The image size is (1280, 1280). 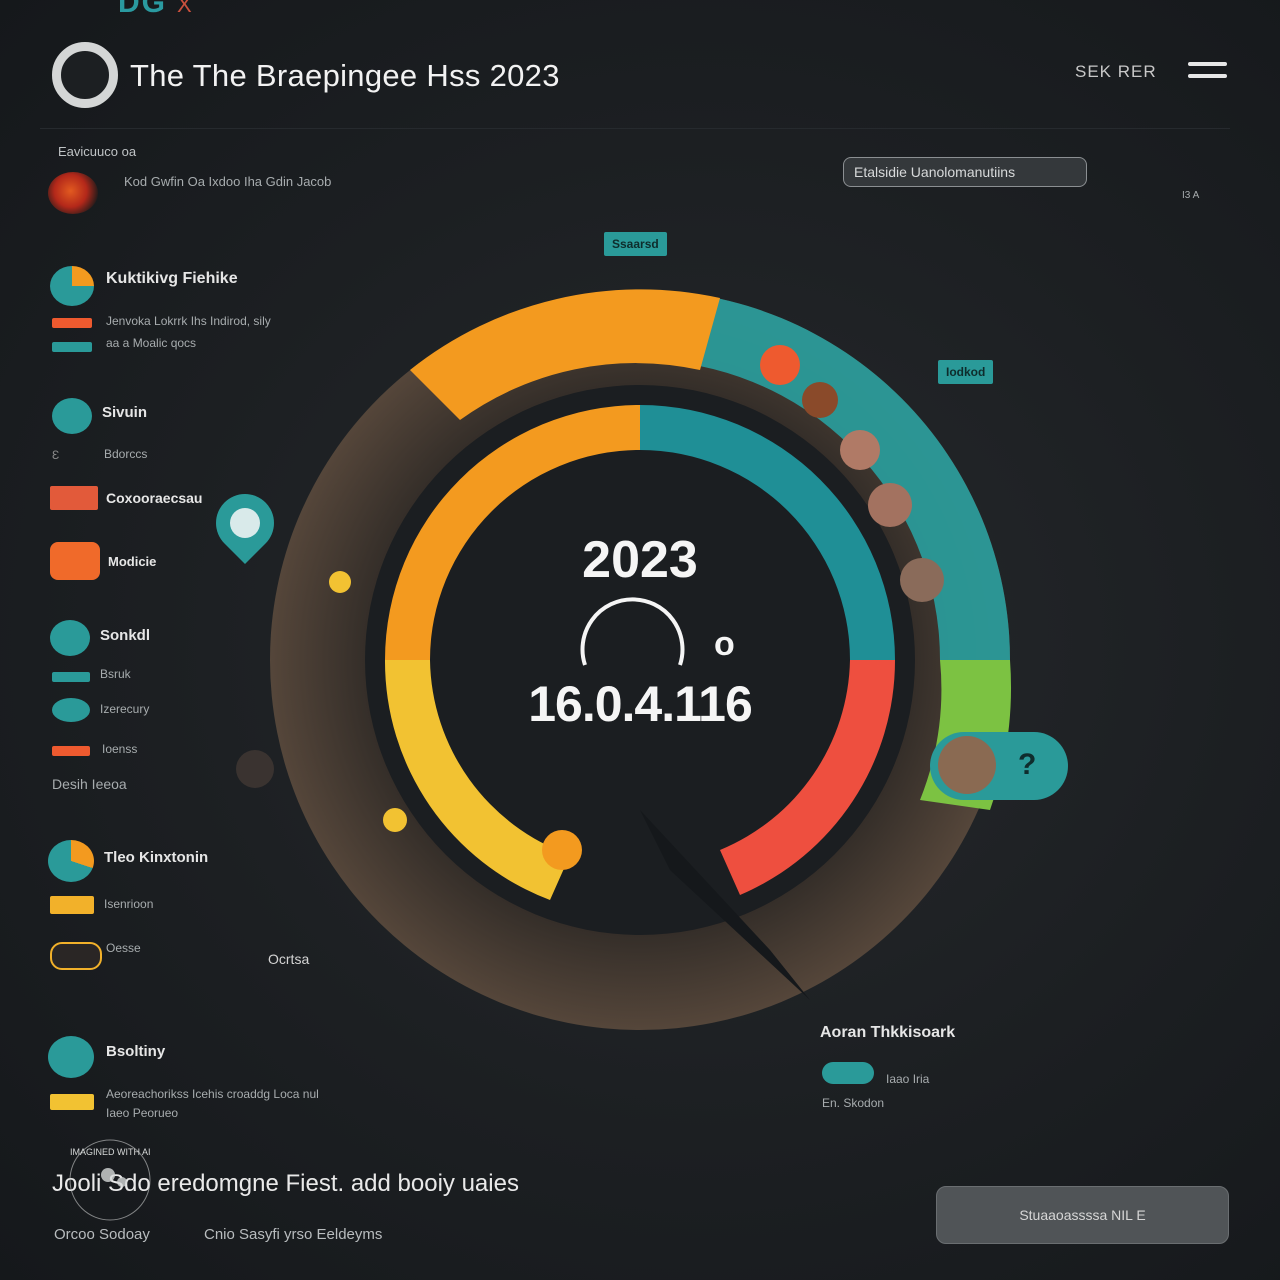 I want to click on fire-avatar-icon, so click(x=73, y=193).